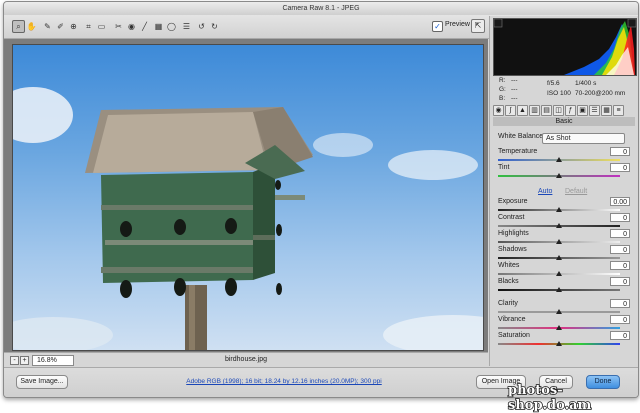 This screenshot has height=413, width=640. I want to click on rotate-ccw-icon: ↺, so click(201, 26).